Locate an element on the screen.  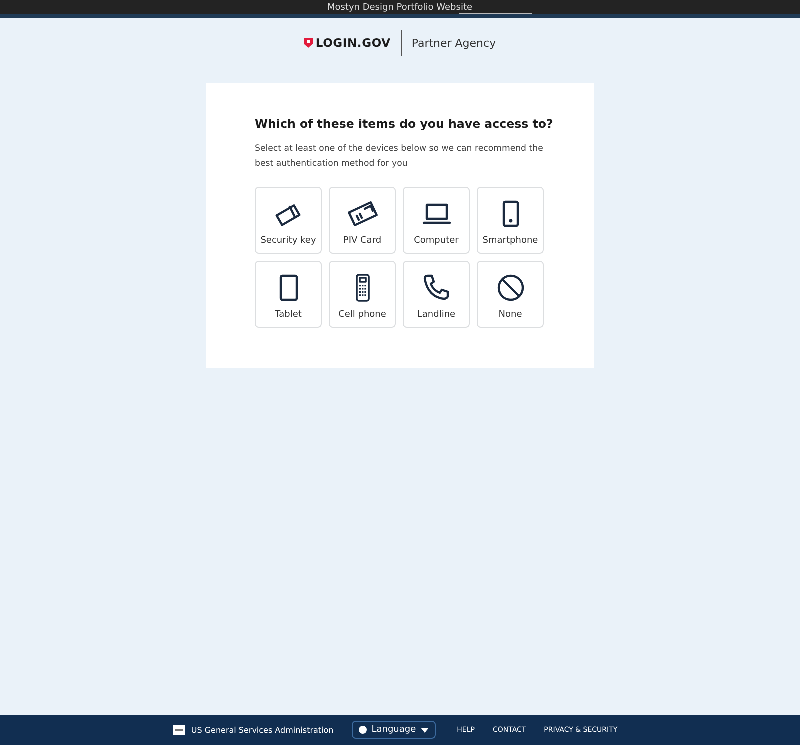
device-option: PIV Card is located at coordinates (362, 220).